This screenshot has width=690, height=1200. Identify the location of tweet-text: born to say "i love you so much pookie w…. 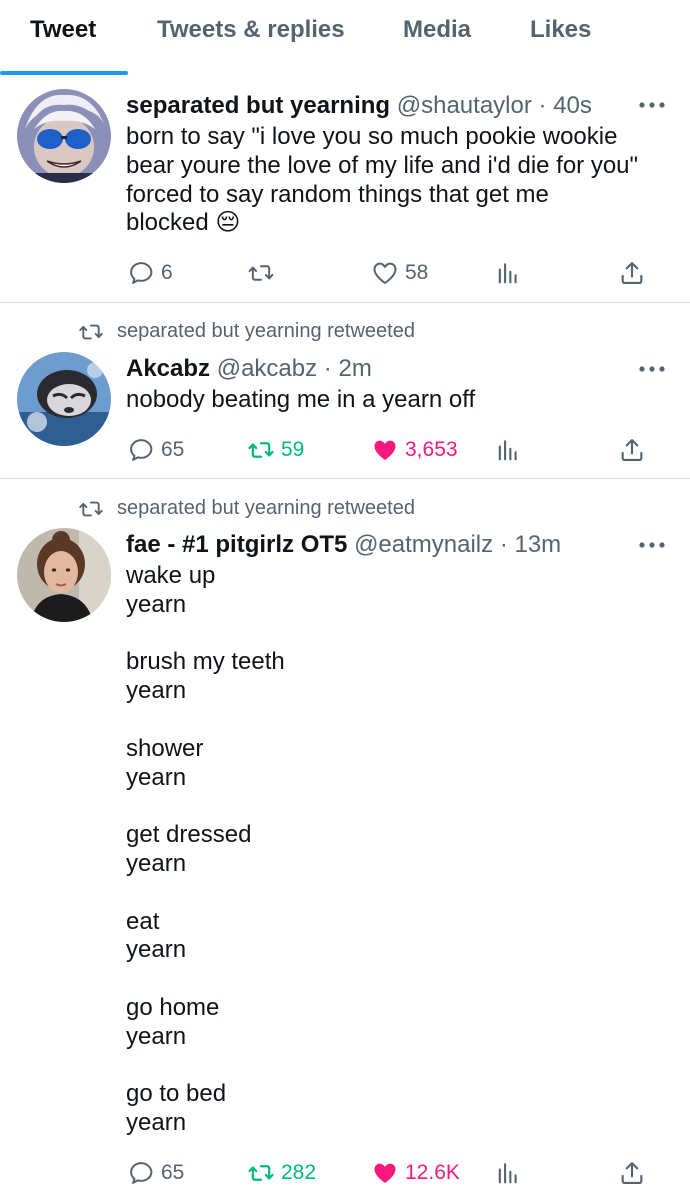
(396, 180).